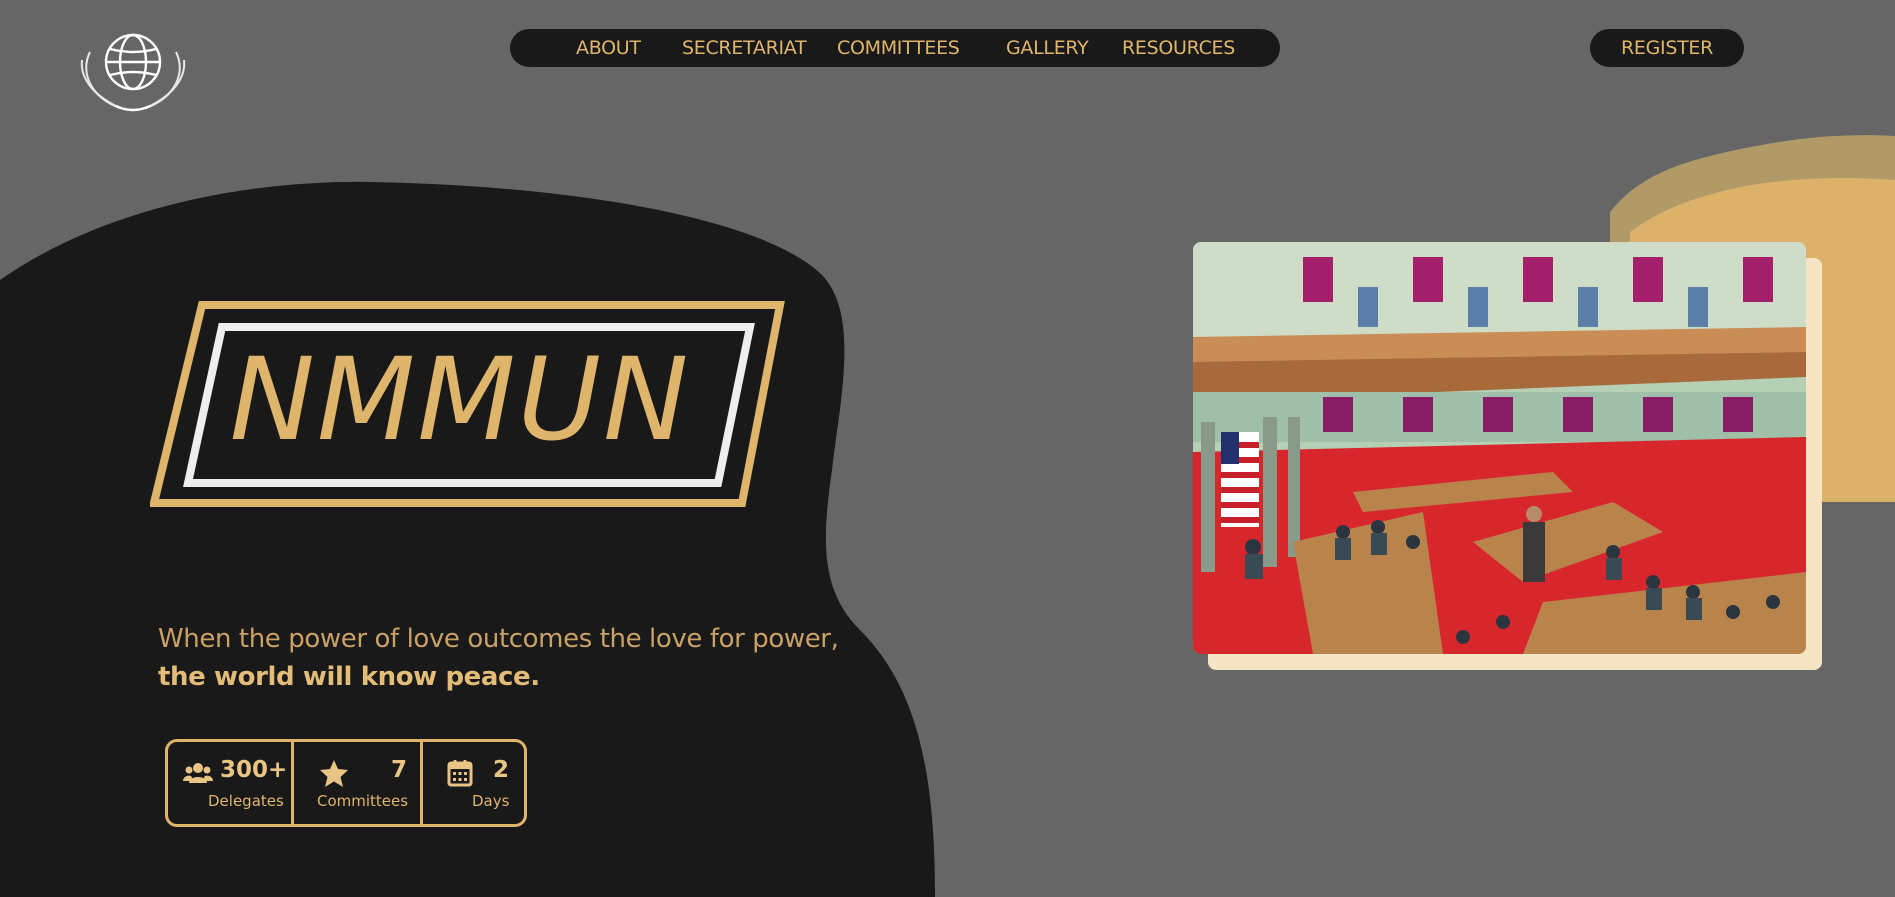 The width and height of the screenshot is (1895, 897). What do you see at coordinates (254, 770) in the screenshot?
I see `stat-delegates-value: 300+` at bounding box center [254, 770].